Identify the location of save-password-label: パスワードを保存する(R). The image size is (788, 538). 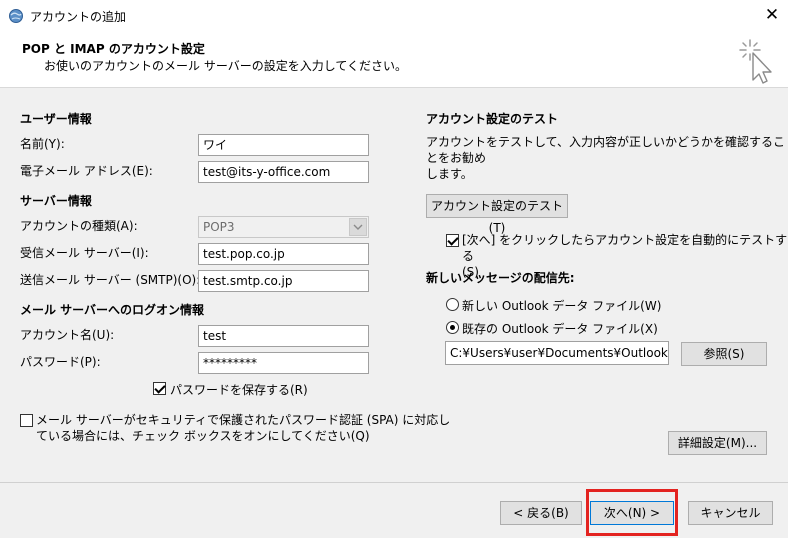
(239, 389).